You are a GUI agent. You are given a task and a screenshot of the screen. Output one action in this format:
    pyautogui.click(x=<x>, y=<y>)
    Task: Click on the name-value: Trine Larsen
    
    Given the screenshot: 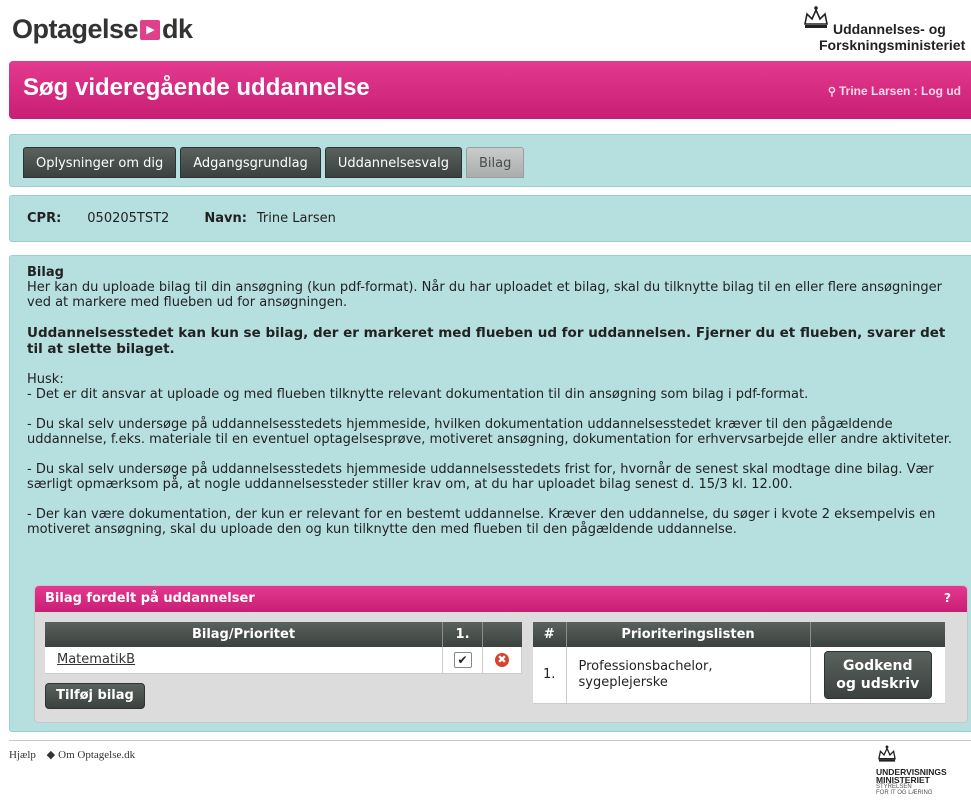 What is the action you would take?
    pyautogui.click(x=296, y=218)
    